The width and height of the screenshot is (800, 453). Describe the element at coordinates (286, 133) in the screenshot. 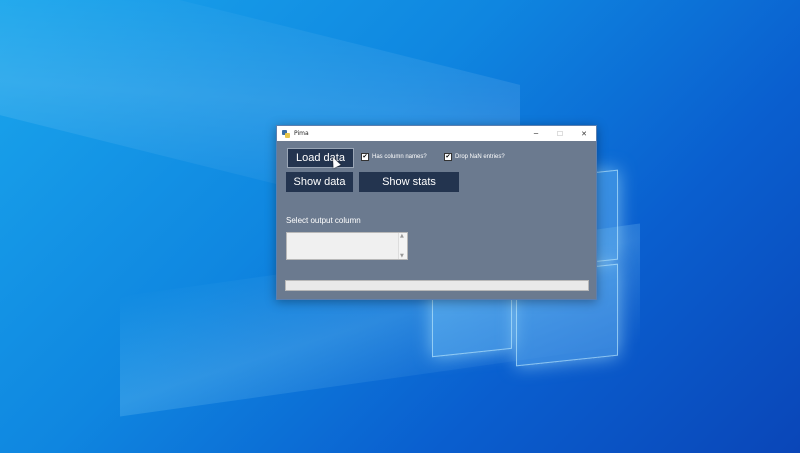

I see `python-app-icon` at that location.